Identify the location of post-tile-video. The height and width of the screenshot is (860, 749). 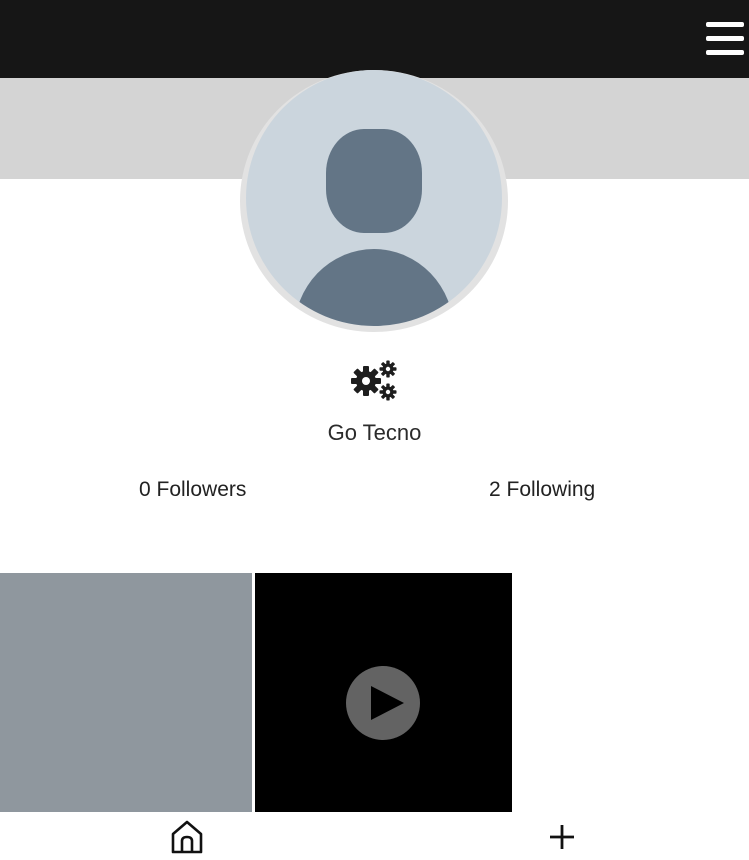
(383, 692).